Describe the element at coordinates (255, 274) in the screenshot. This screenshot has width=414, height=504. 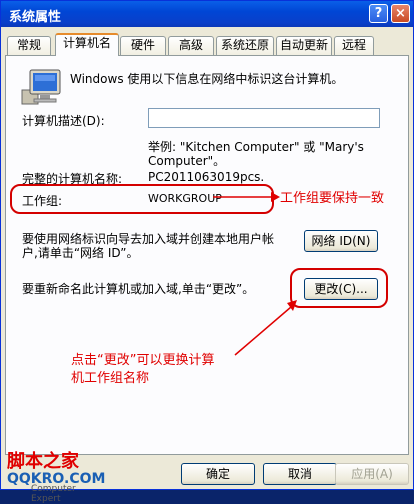
I see `annotation-arrows` at that location.